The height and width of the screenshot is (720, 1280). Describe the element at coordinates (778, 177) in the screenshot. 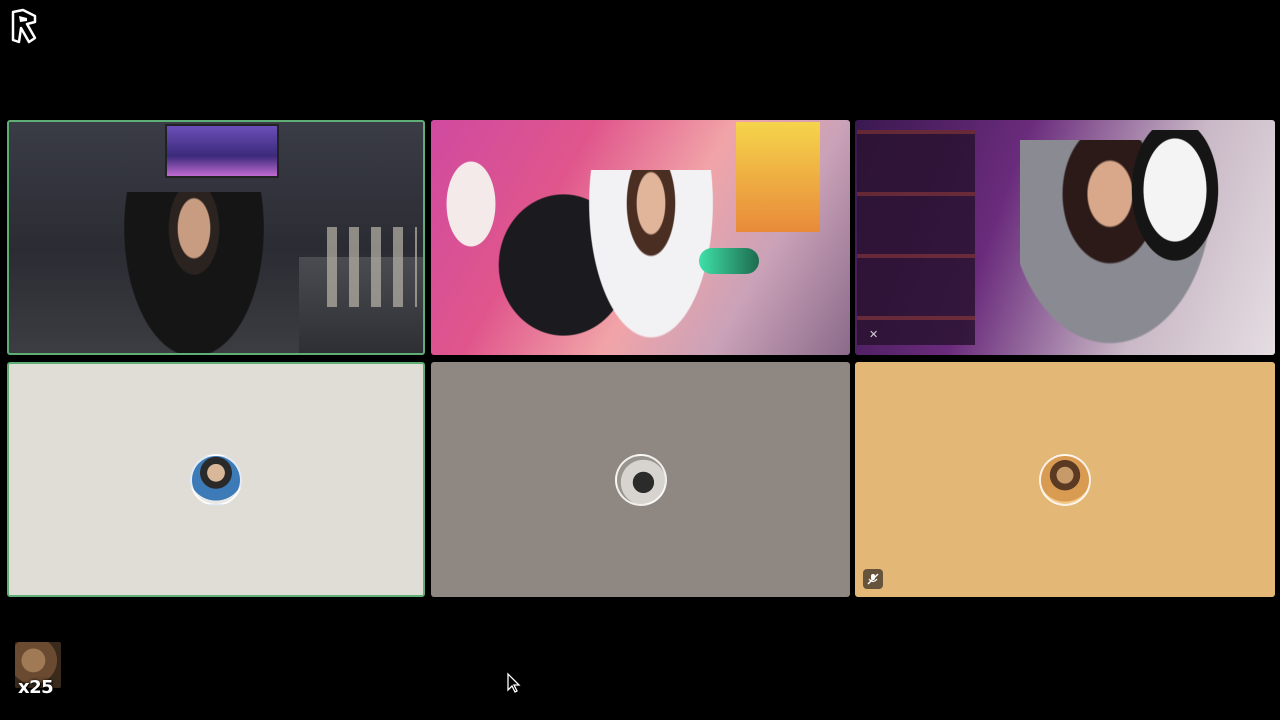

I see `video-frame-poster` at that location.